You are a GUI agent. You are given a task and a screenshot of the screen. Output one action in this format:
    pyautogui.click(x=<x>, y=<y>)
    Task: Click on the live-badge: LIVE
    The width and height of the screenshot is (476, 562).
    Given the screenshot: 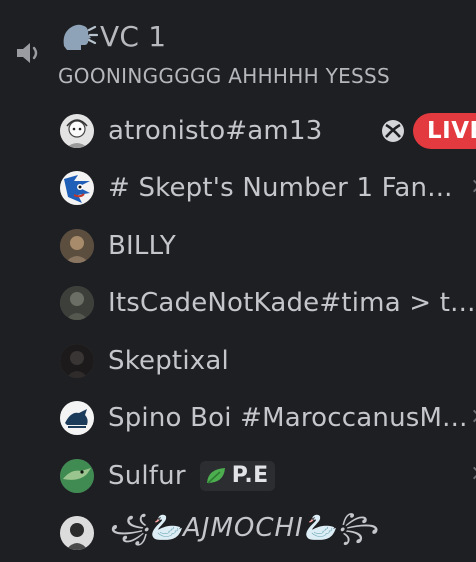 What is the action you would take?
    pyautogui.click(x=444, y=131)
    